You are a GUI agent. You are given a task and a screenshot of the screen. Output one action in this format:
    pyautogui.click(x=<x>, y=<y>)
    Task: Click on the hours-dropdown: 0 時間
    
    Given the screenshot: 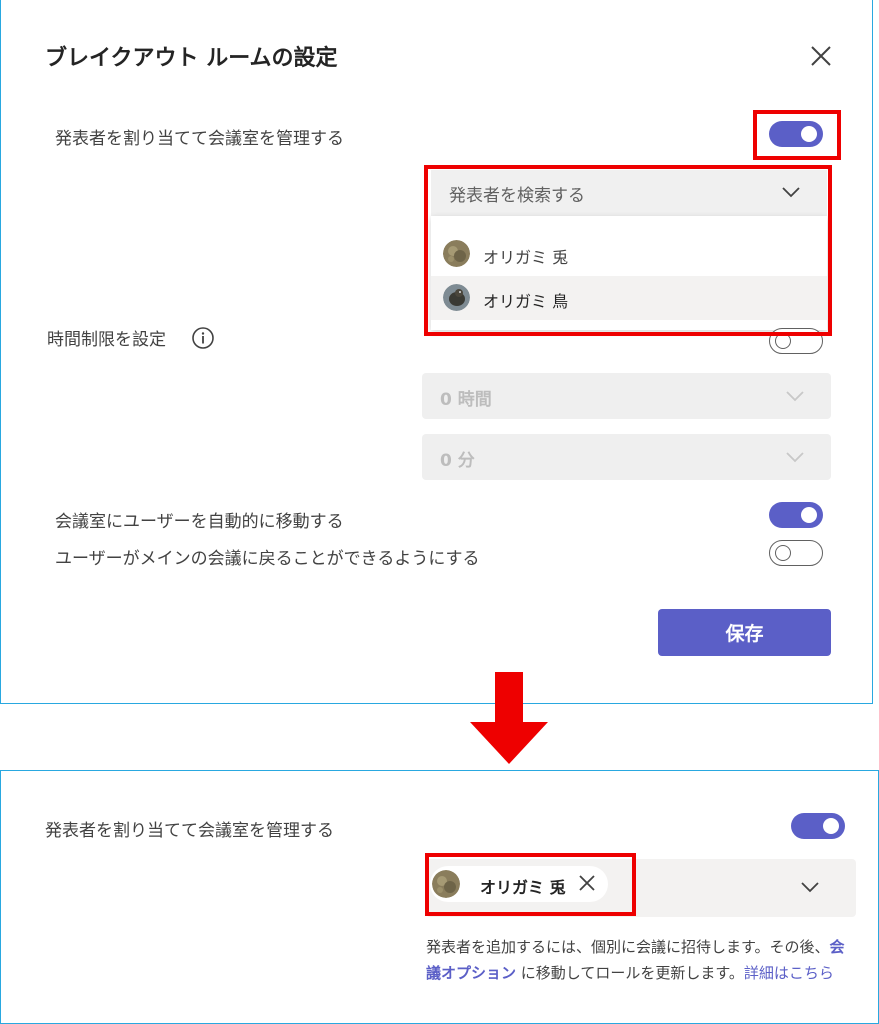 What is the action you would take?
    pyautogui.click(x=626, y=396)
    